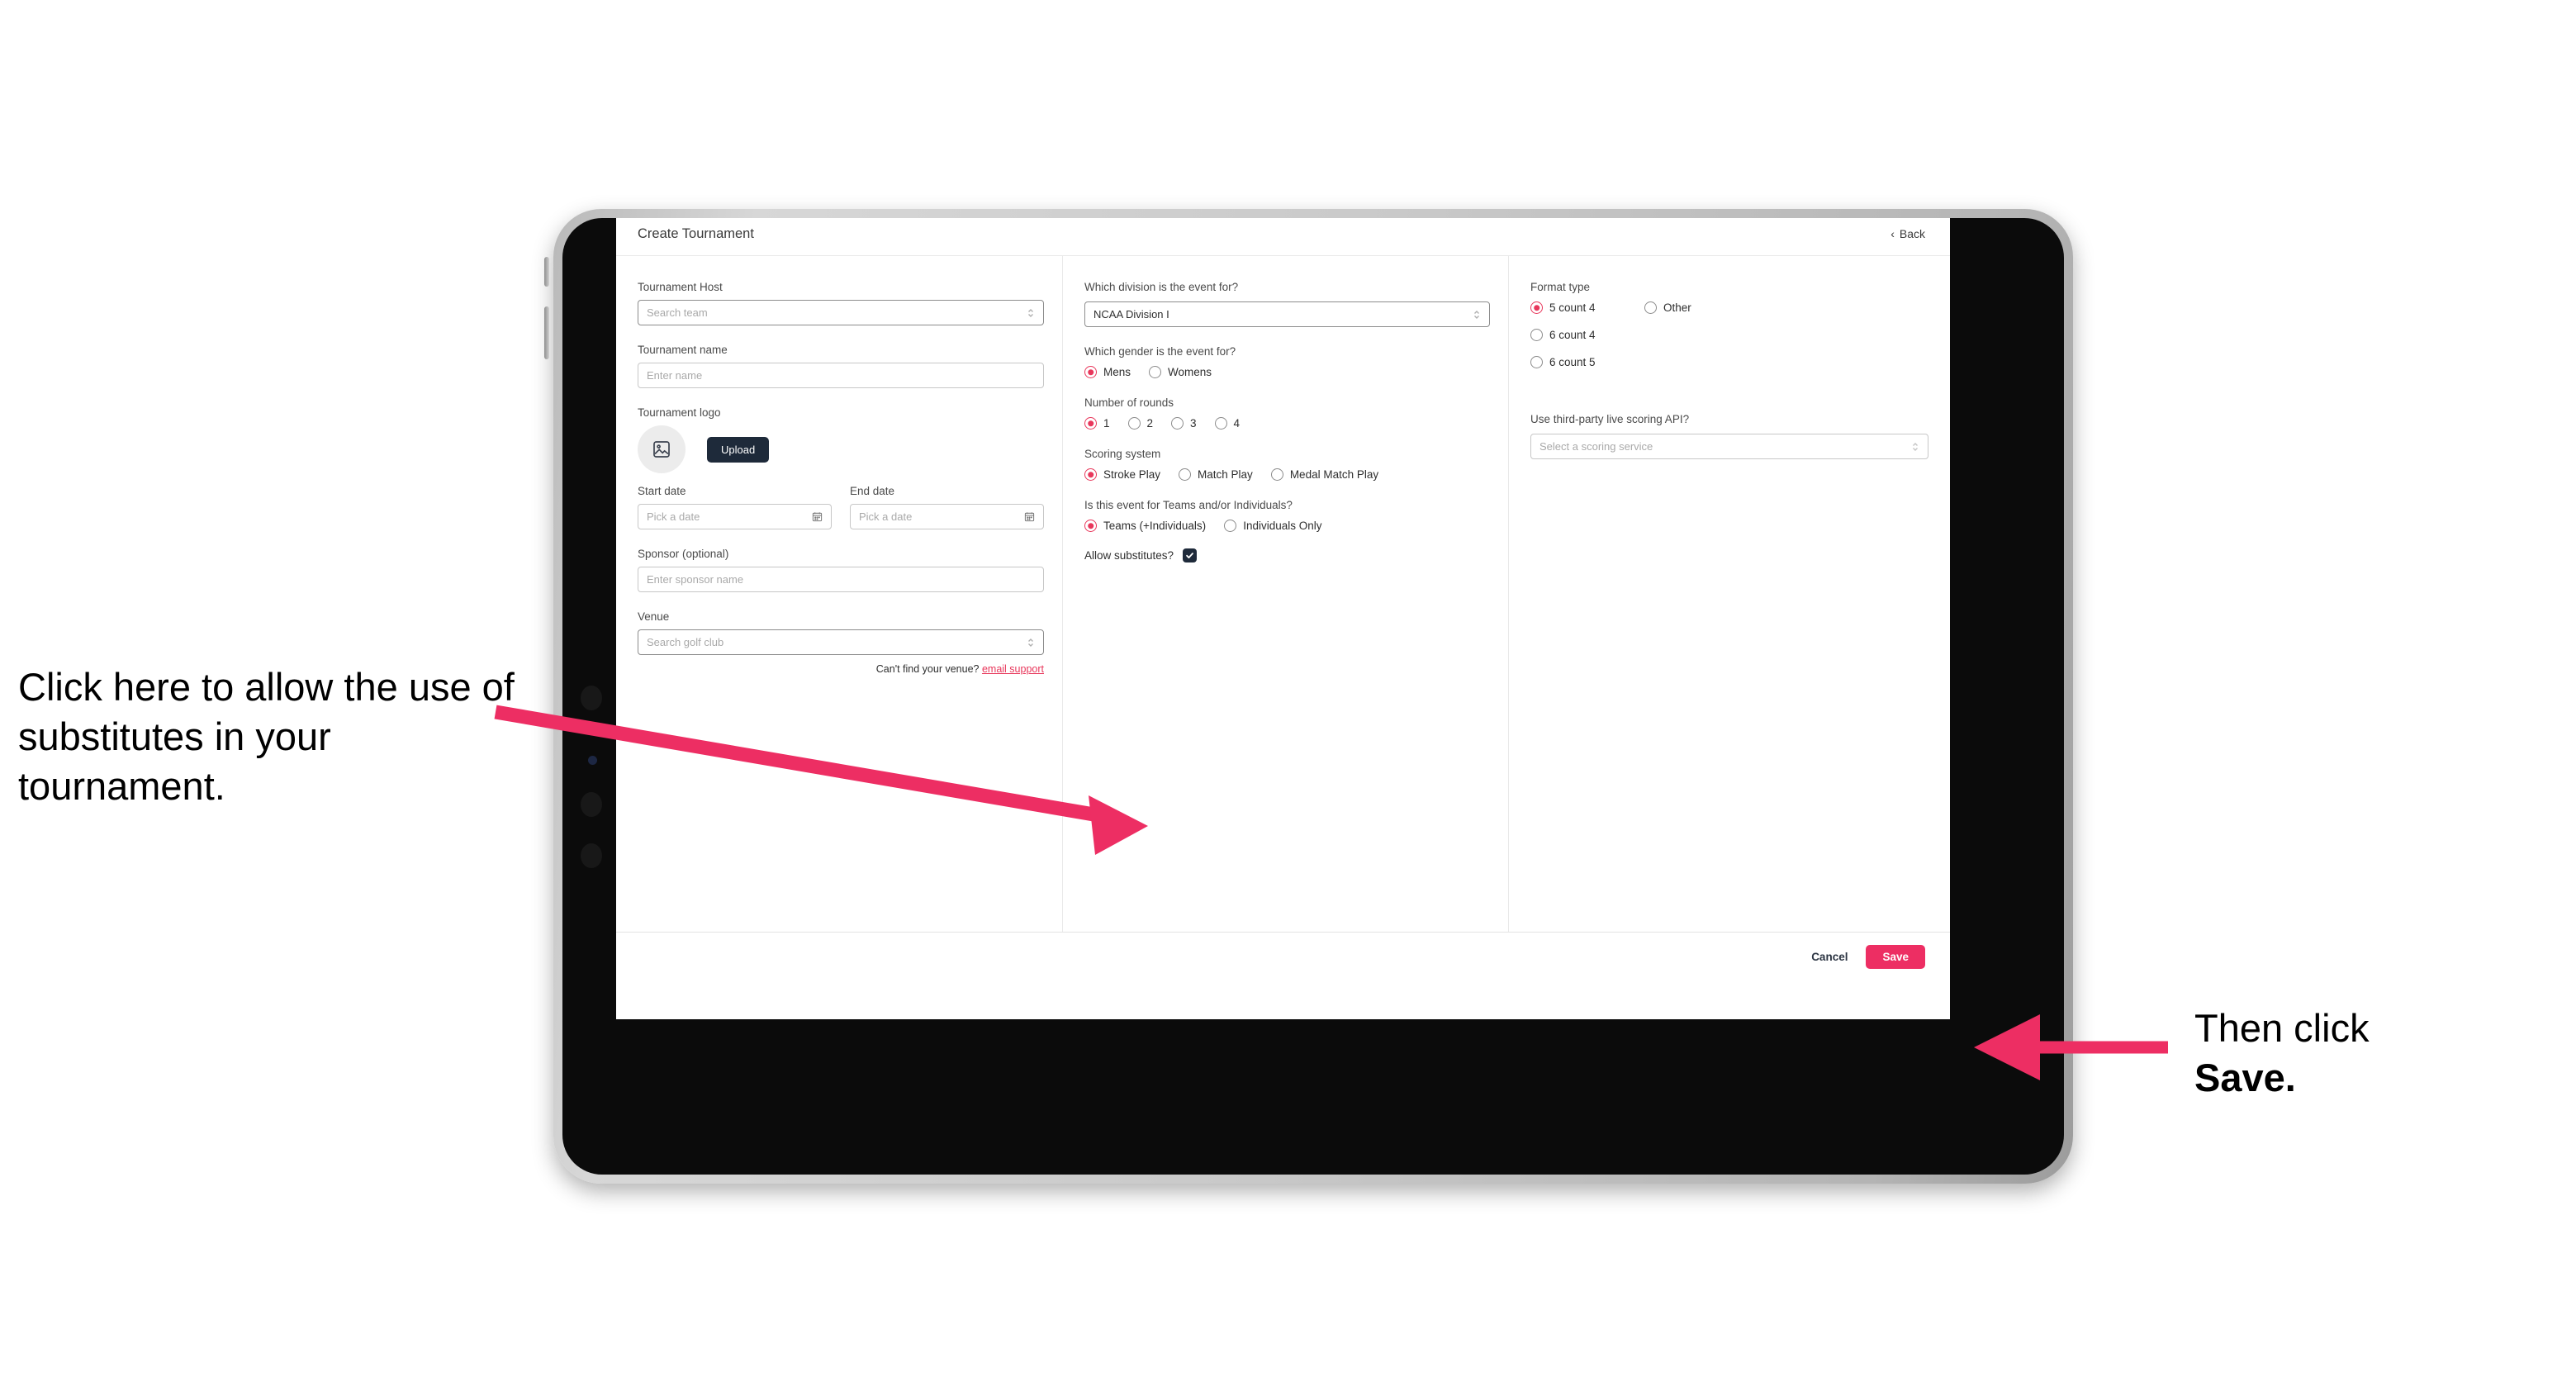 The height and width of the screenshot is (1386, 2576). I want to click on teams-option-teams-individuals: Teams (+Individuals), so click(1145, 526).